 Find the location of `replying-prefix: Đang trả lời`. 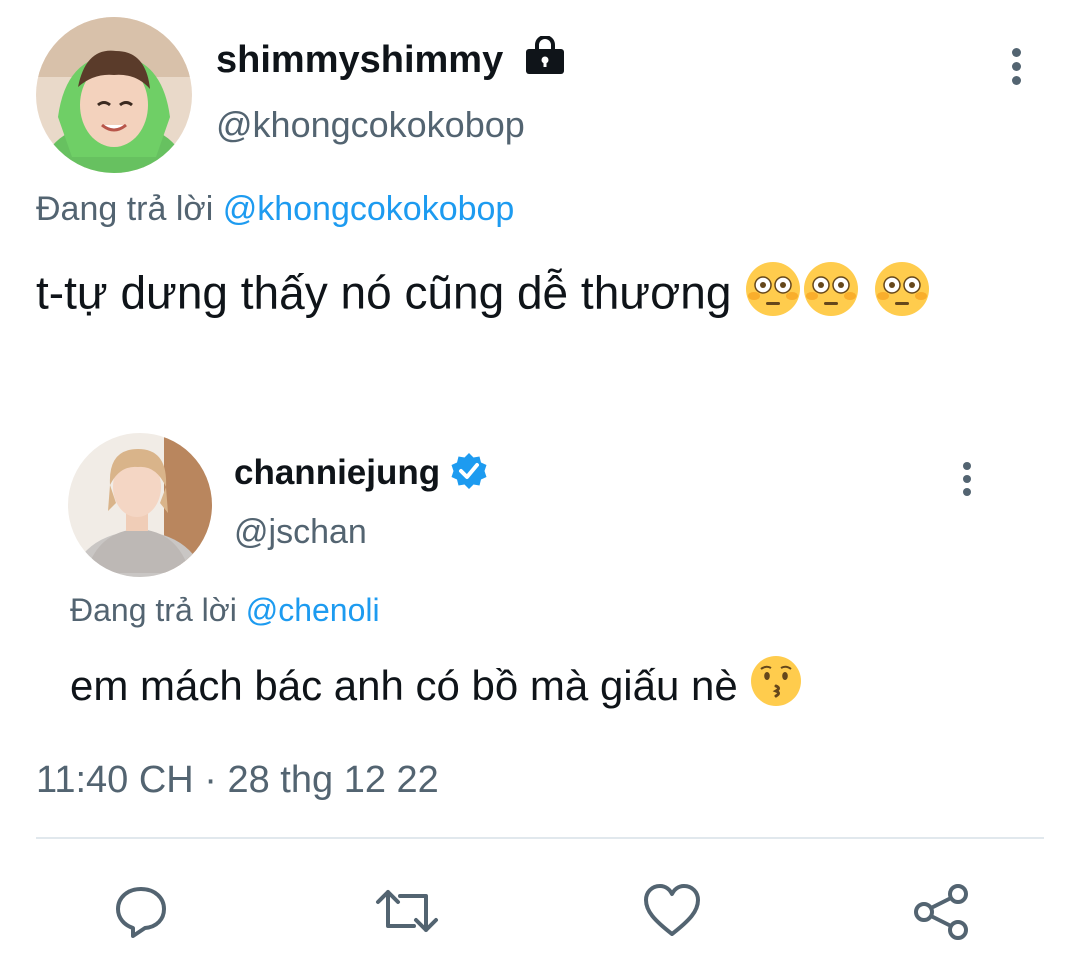

replying-prefix: Đang trả lời is located at coordinates (125, 209).